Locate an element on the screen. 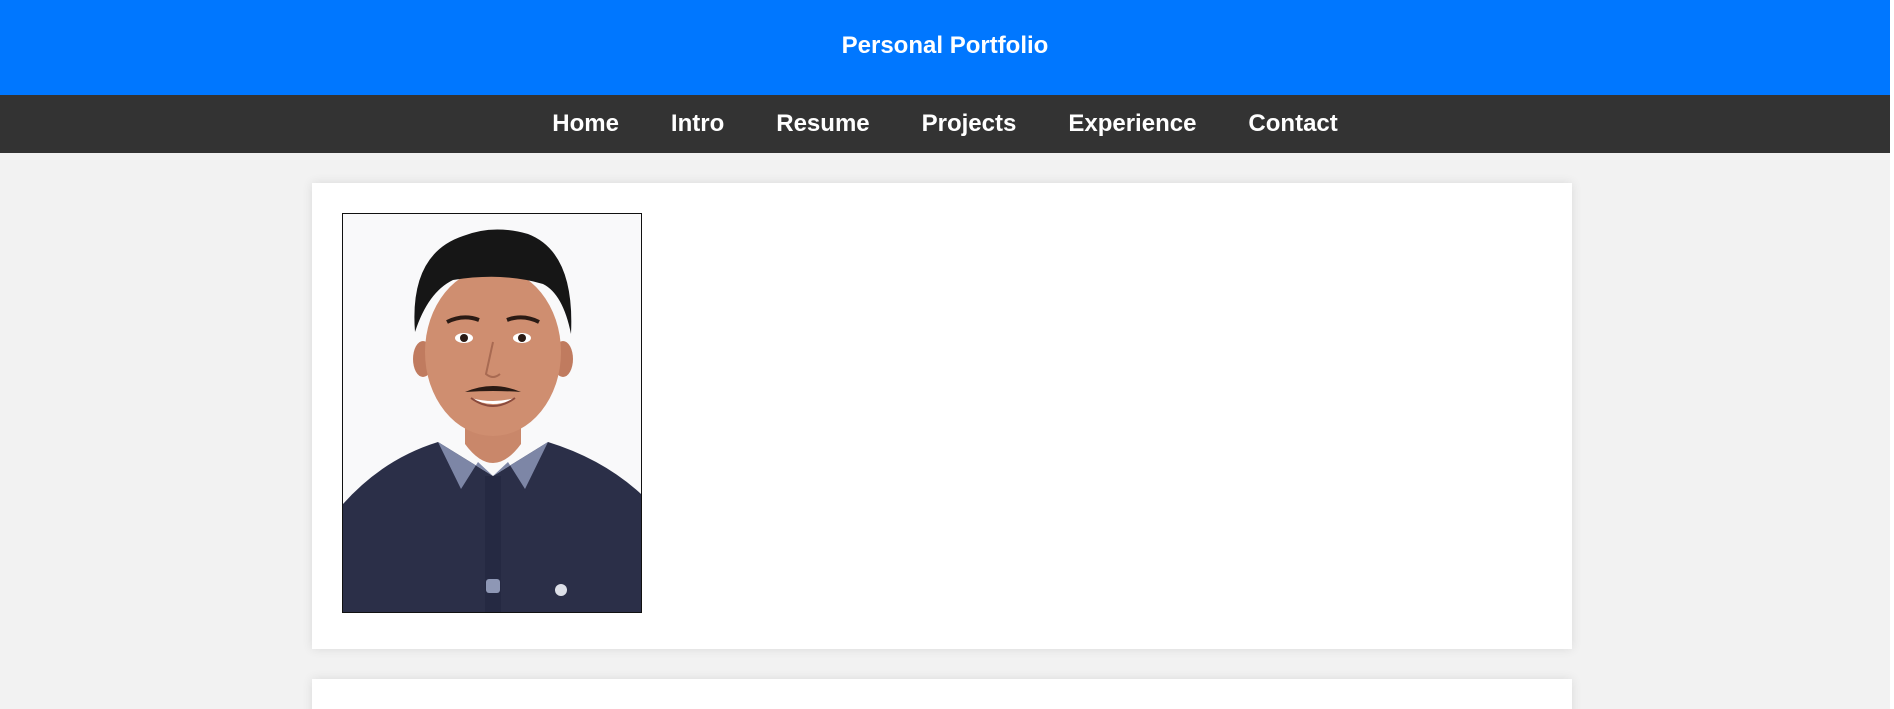 The height and width of the screenshot is (709, 1894). site-header: Personal Portfolio is located at coordinates (945, 47).